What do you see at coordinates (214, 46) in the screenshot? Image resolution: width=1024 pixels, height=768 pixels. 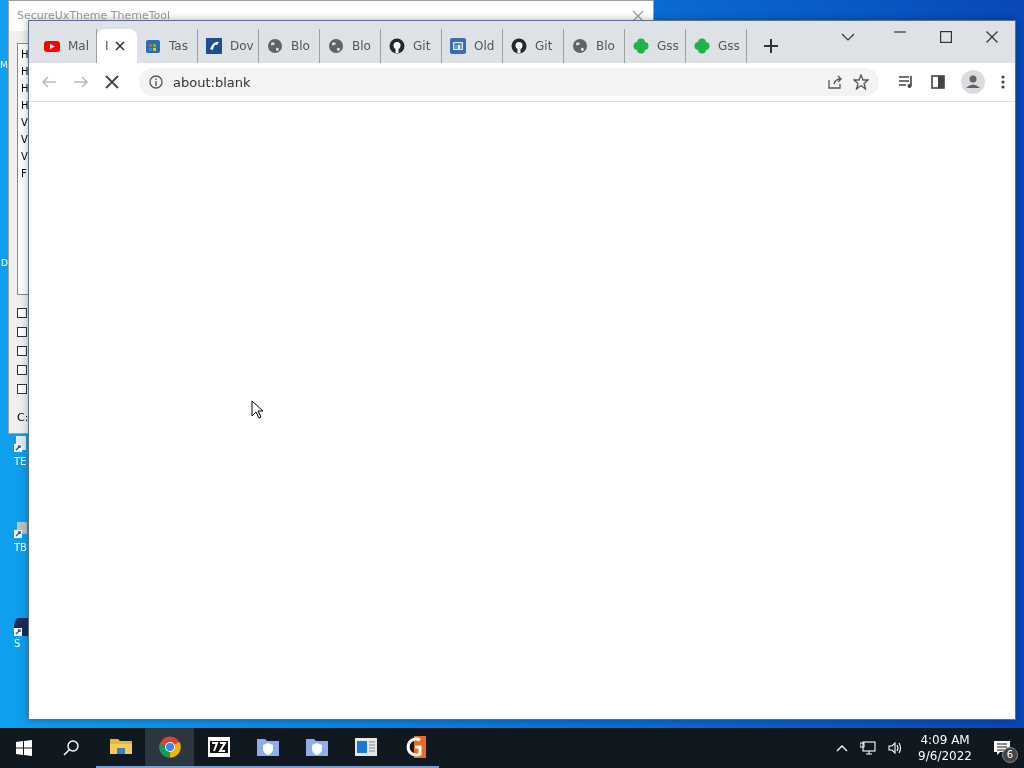 I see `app-icon` at bounding box center [214, 46].